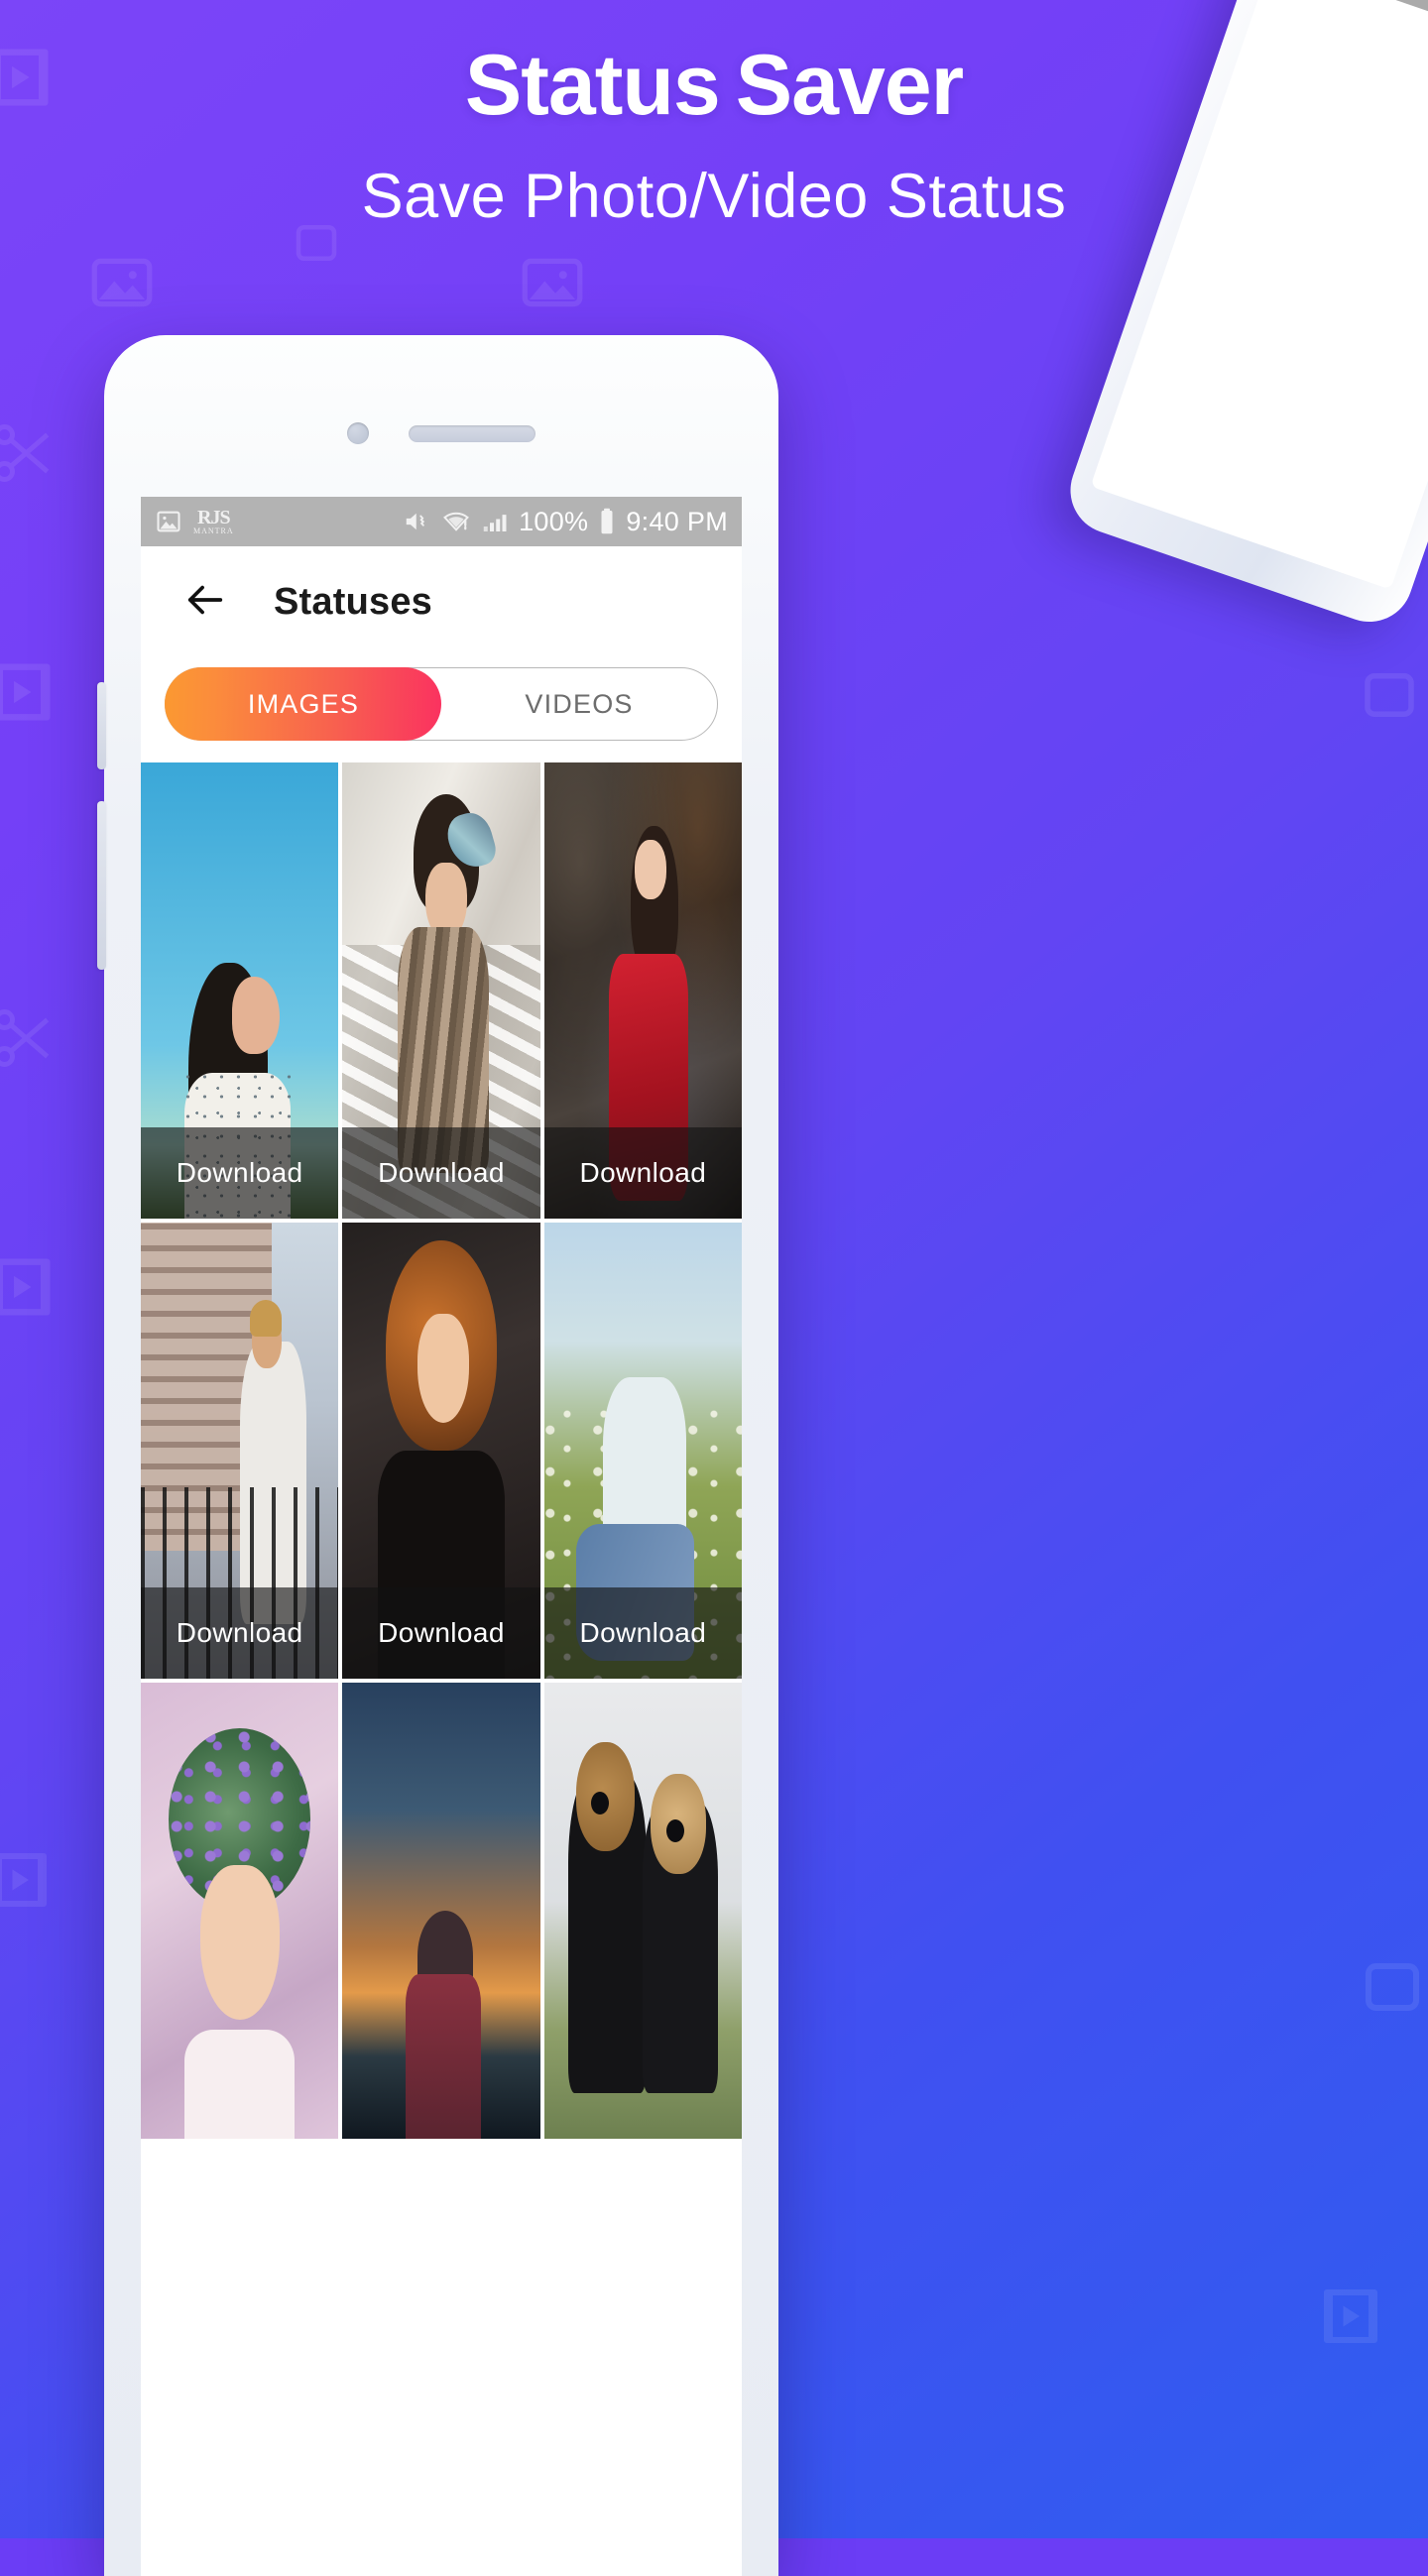  I want to click on status-bar: RJS MANTRA 100% 9:40 PM, so click(441, 521).